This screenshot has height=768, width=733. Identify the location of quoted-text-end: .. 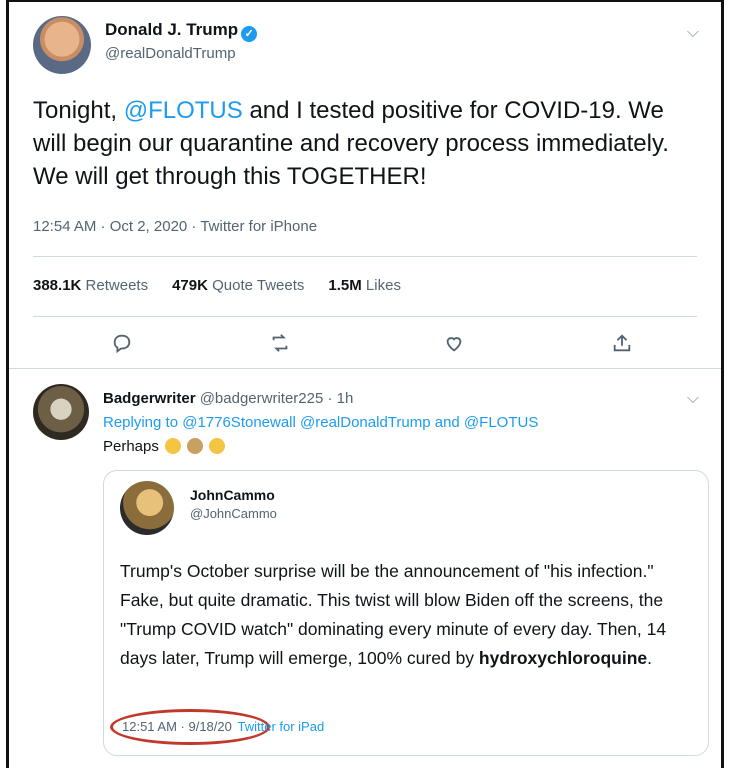
(650, 658).